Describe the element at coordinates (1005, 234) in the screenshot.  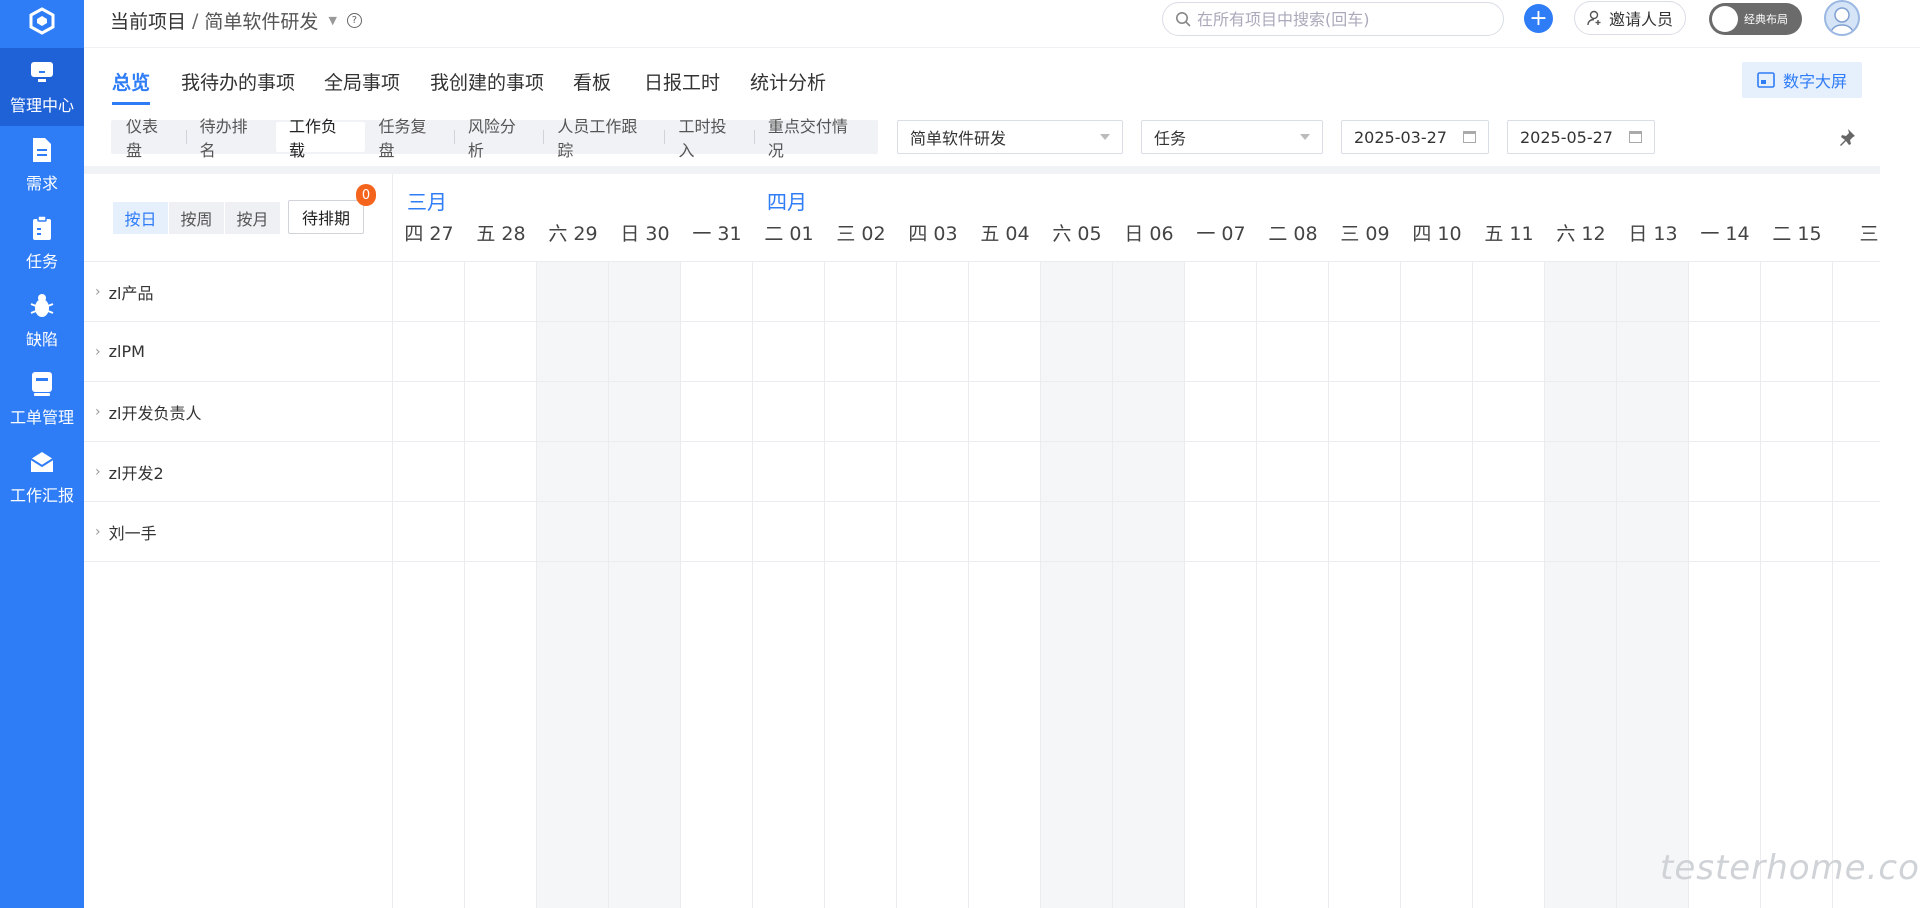
I see `day-label: 五 04` at that location.